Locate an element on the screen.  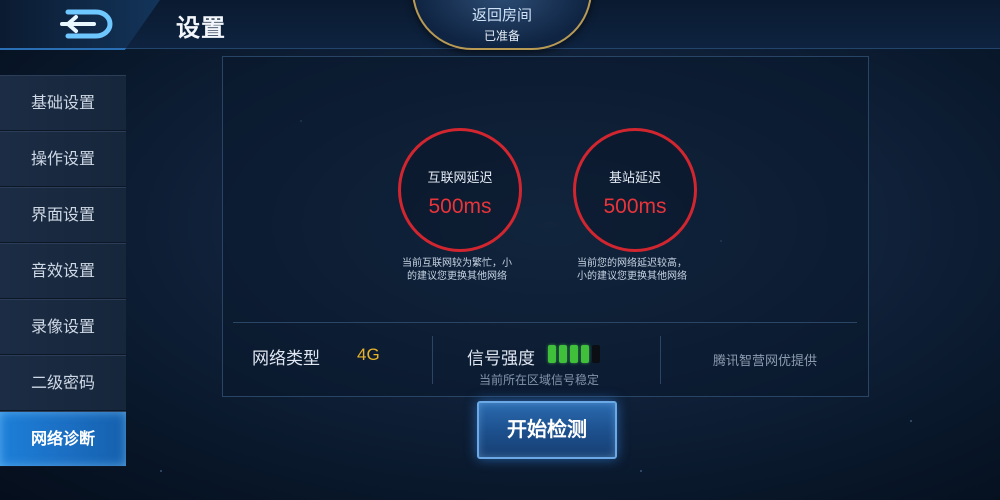
advice-line: 当前您的网络延迟较高， is located at coordinates (632, 263).